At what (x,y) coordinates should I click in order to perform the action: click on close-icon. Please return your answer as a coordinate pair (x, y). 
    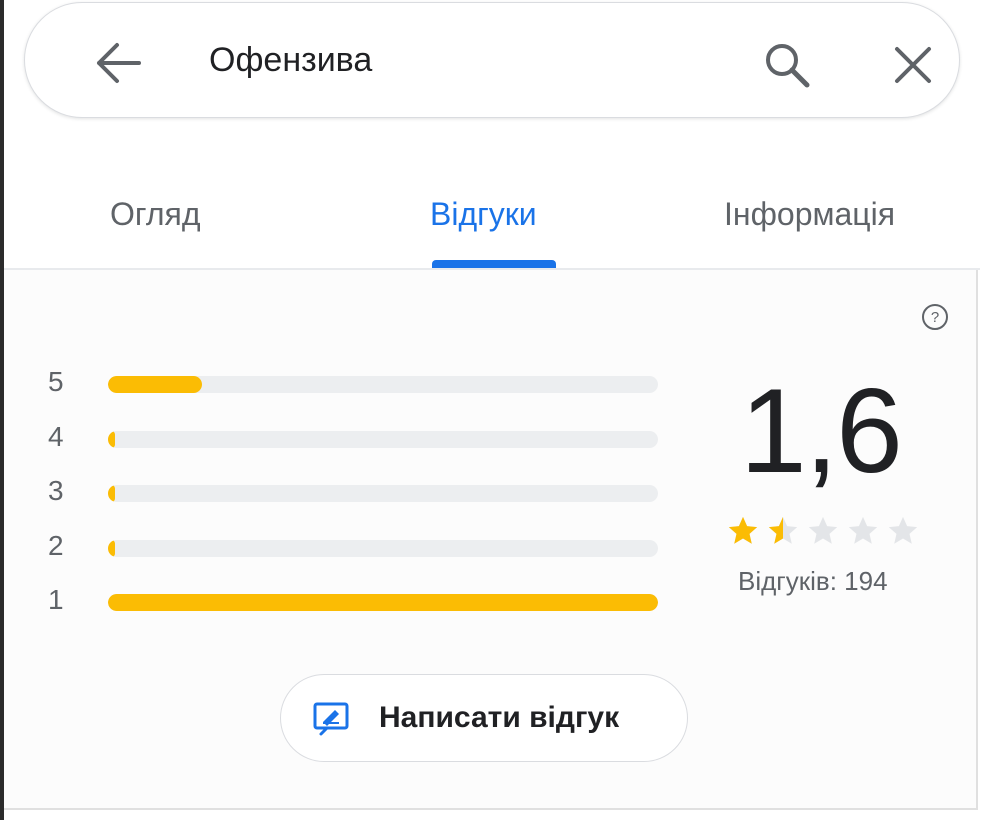
    Looking at the image, I should click on (913, 65).